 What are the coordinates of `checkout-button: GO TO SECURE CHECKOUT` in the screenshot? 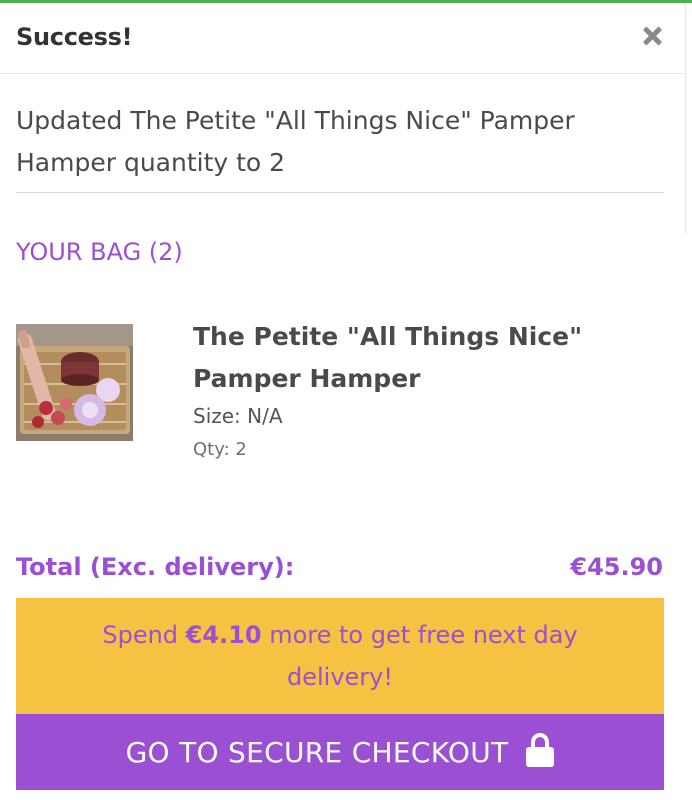 It's located at (340, 752).